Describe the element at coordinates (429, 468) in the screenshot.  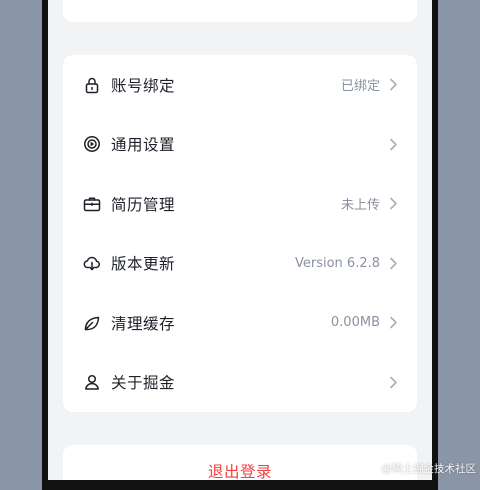
I see `watermark: @稀土掘金技术社区` at that location.